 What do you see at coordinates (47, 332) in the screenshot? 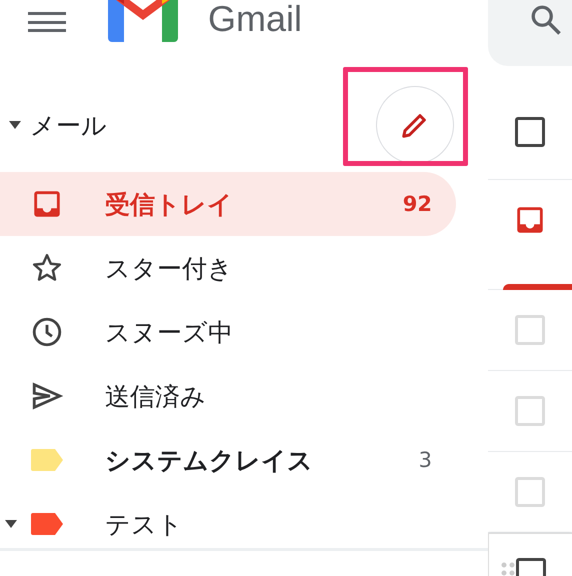
I see `clock-icon` at bounding box center [47, 332].